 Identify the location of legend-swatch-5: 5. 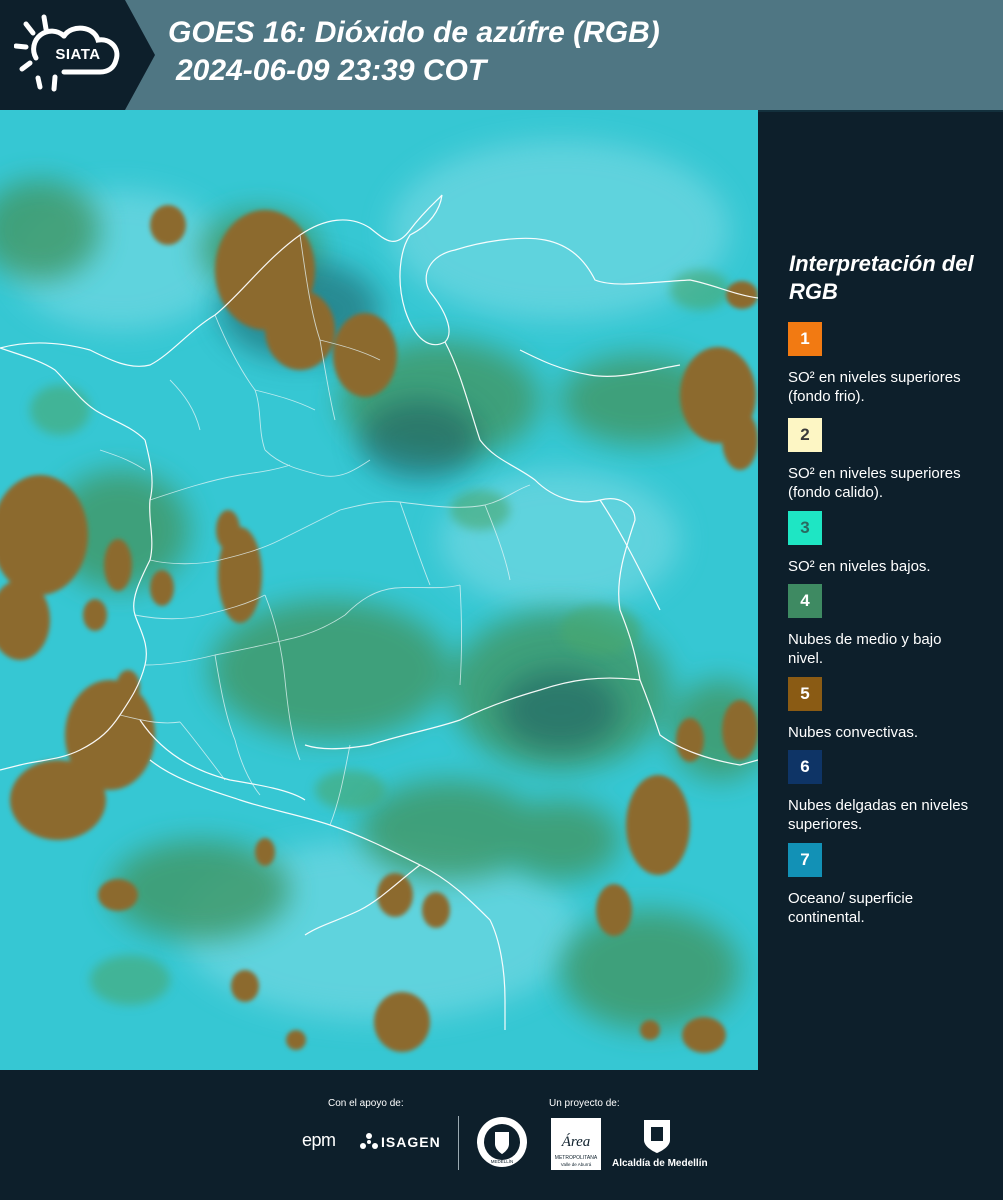
(805, 694).